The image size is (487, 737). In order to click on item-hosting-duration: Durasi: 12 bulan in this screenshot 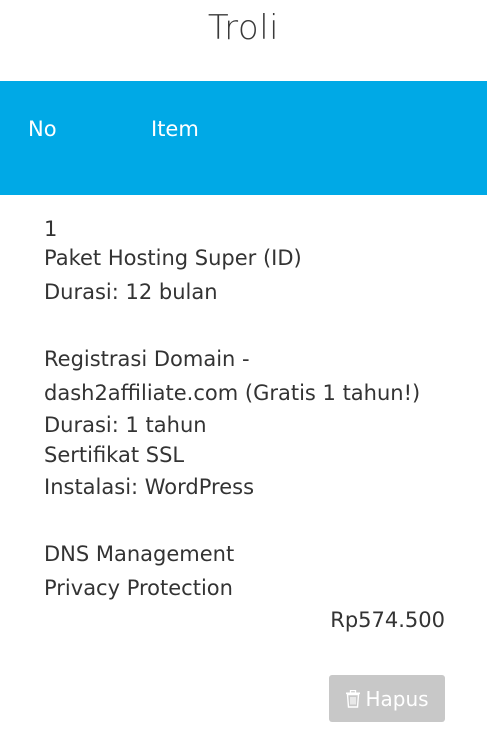, I will do `click(131, 292)`.